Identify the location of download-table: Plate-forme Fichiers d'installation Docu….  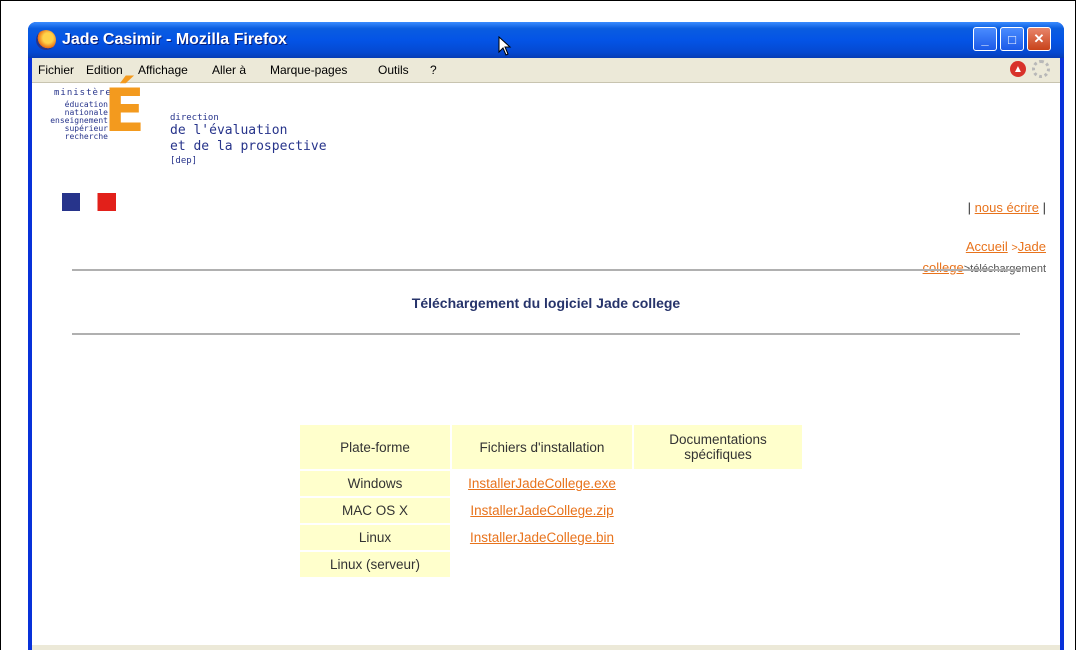
(551, 501).